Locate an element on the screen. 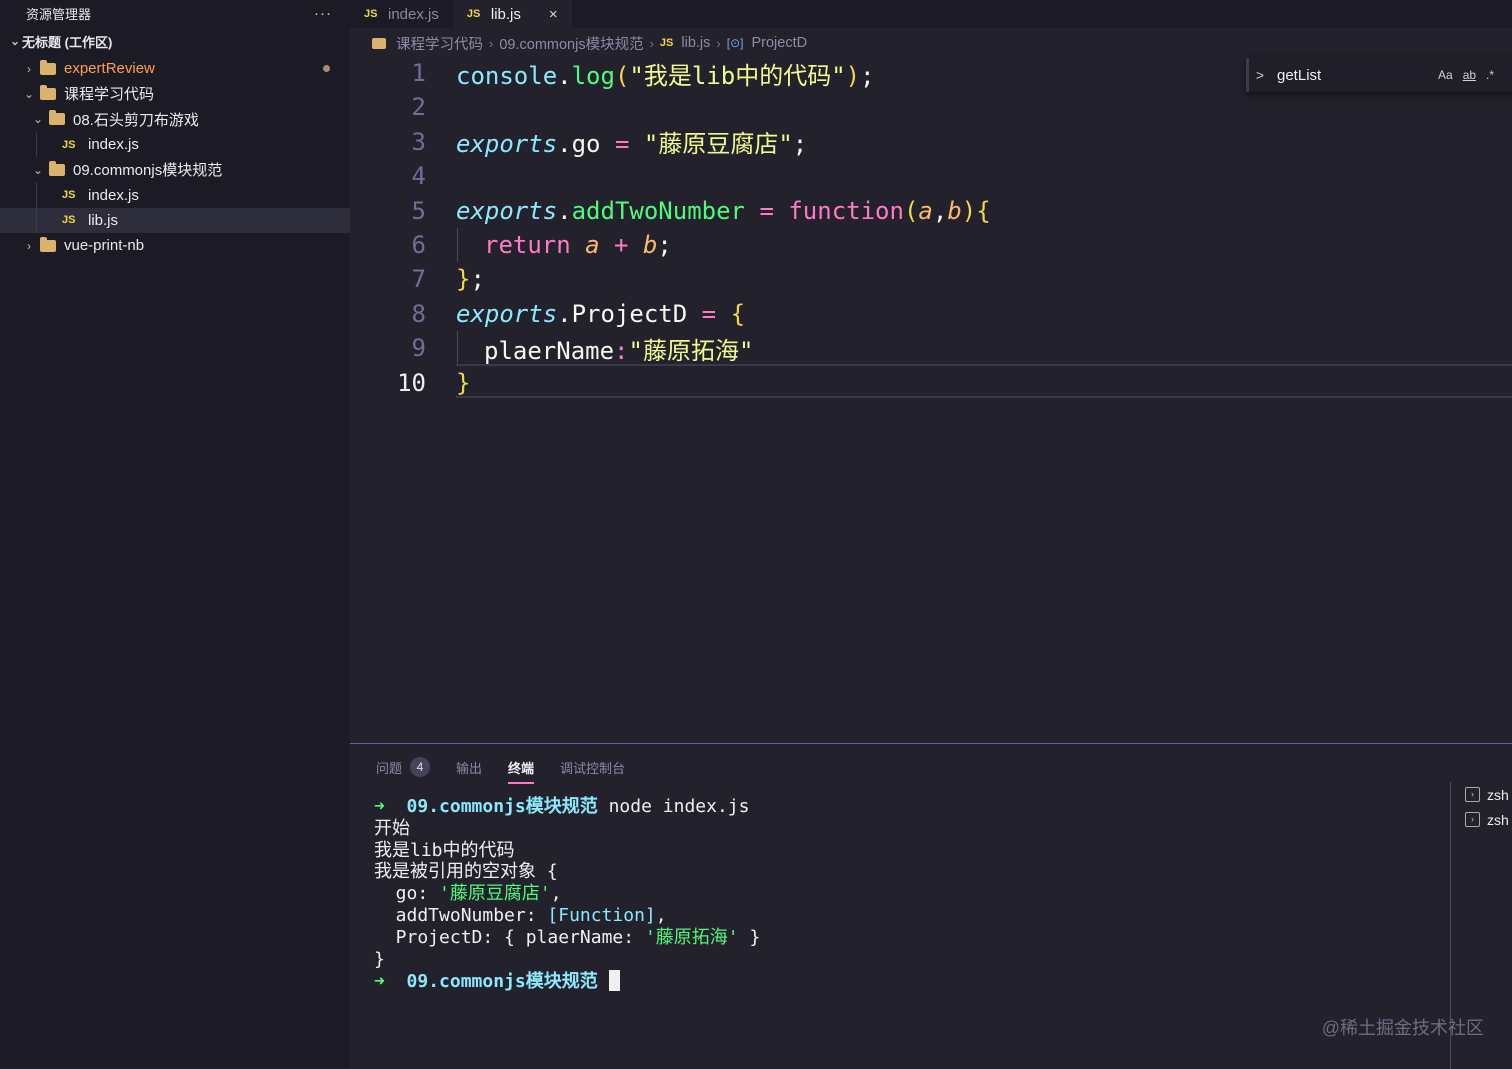  problems-count-badge: 4 is located at coordinates (420, 767).